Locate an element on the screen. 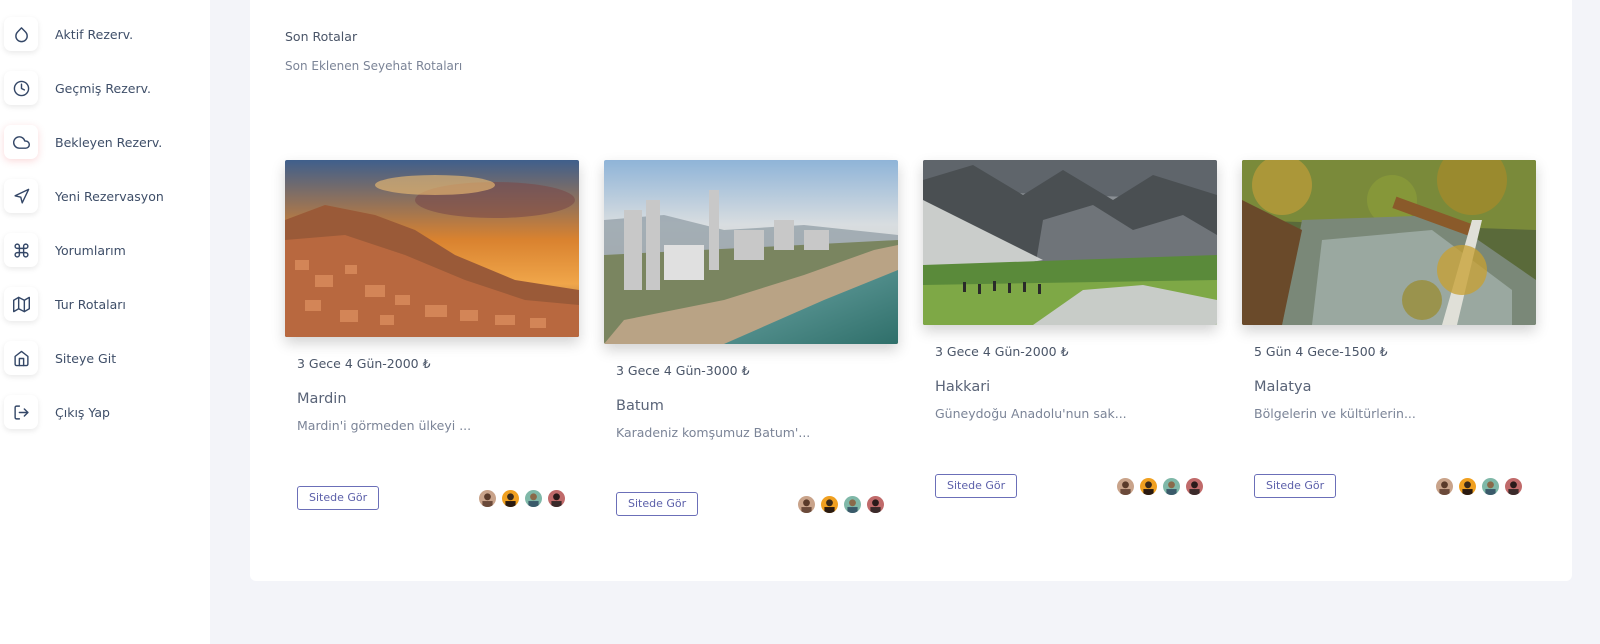 This screenshot has width=1600, height=644. sidebar-item-cikis-yap: Çıkış Yap is located at coordinates (104, 412).